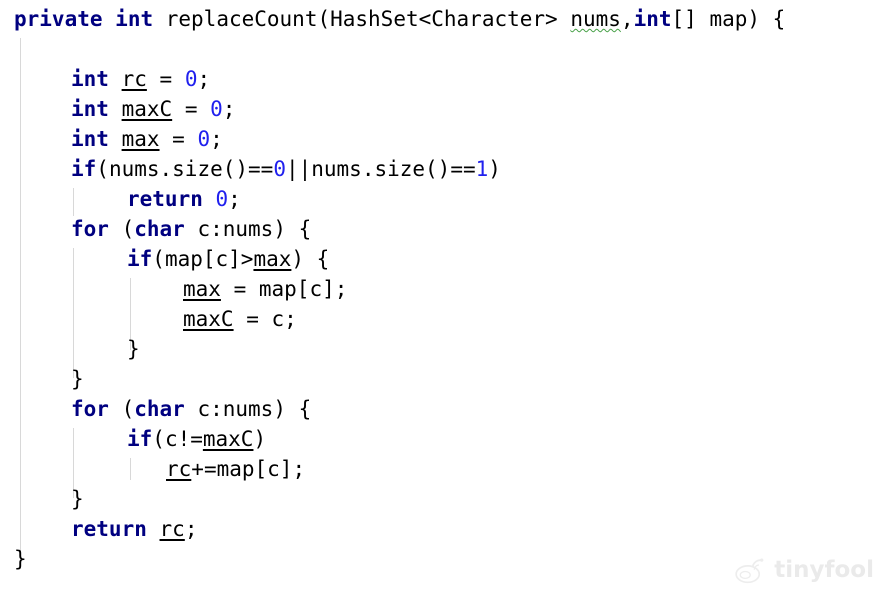  I want to click on code-line-5: int max = 0;, so click(147, 139).